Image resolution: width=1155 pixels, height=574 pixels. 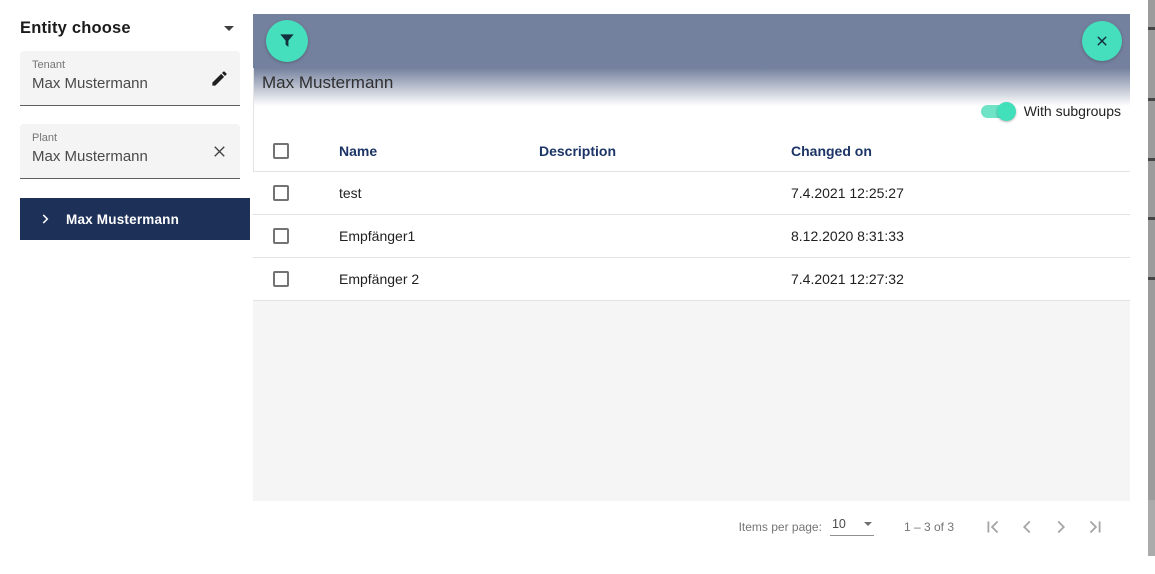 What do you see at coordinates (350, 193) in the screenshot?
I see `cell-name: test` at bounding box center [350, 193].